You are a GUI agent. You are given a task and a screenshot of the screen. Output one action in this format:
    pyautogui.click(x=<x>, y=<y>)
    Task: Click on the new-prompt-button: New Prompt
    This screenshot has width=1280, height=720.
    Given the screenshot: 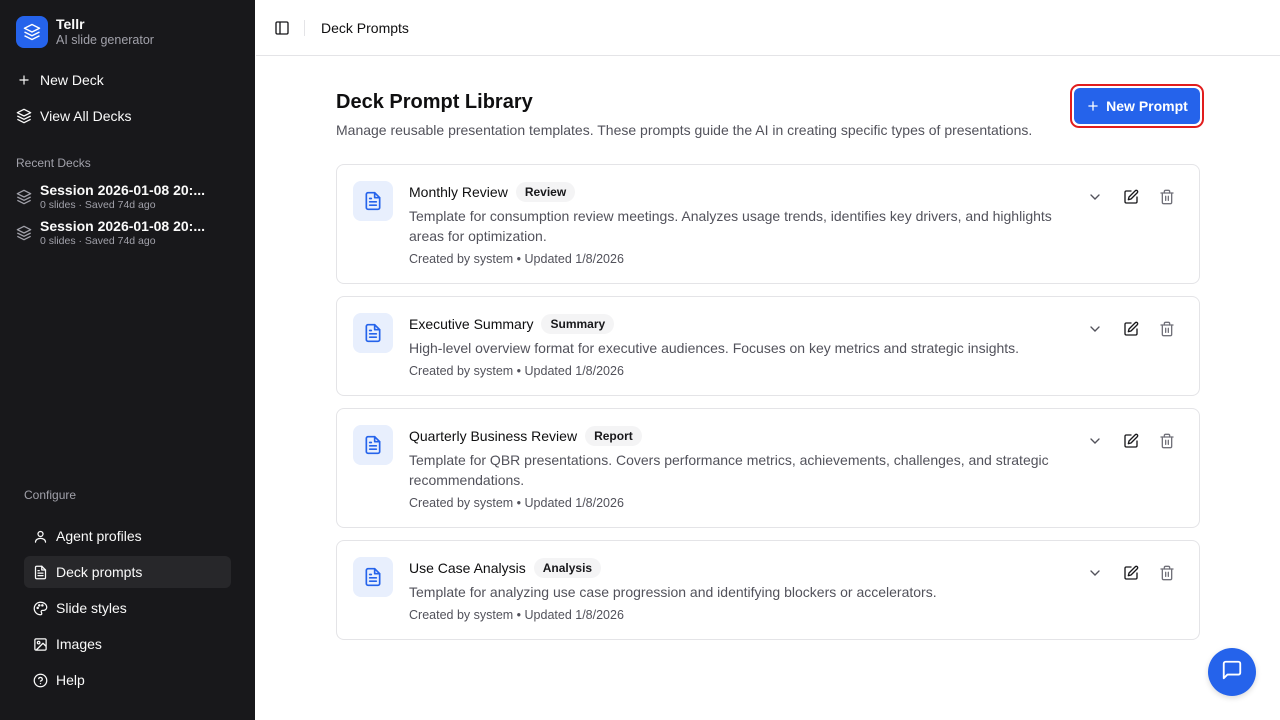 What is the action you would take?
    pyautogui.click(x=1137, y=106)
    